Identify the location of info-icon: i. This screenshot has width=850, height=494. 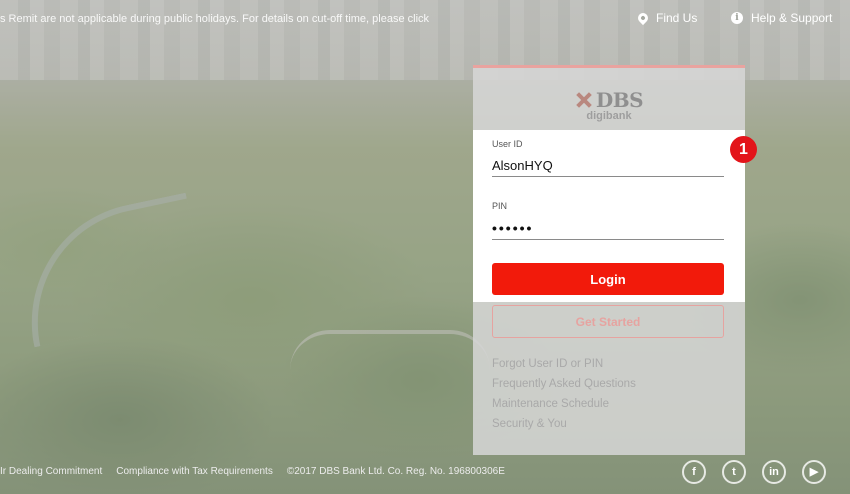
(737, 18).